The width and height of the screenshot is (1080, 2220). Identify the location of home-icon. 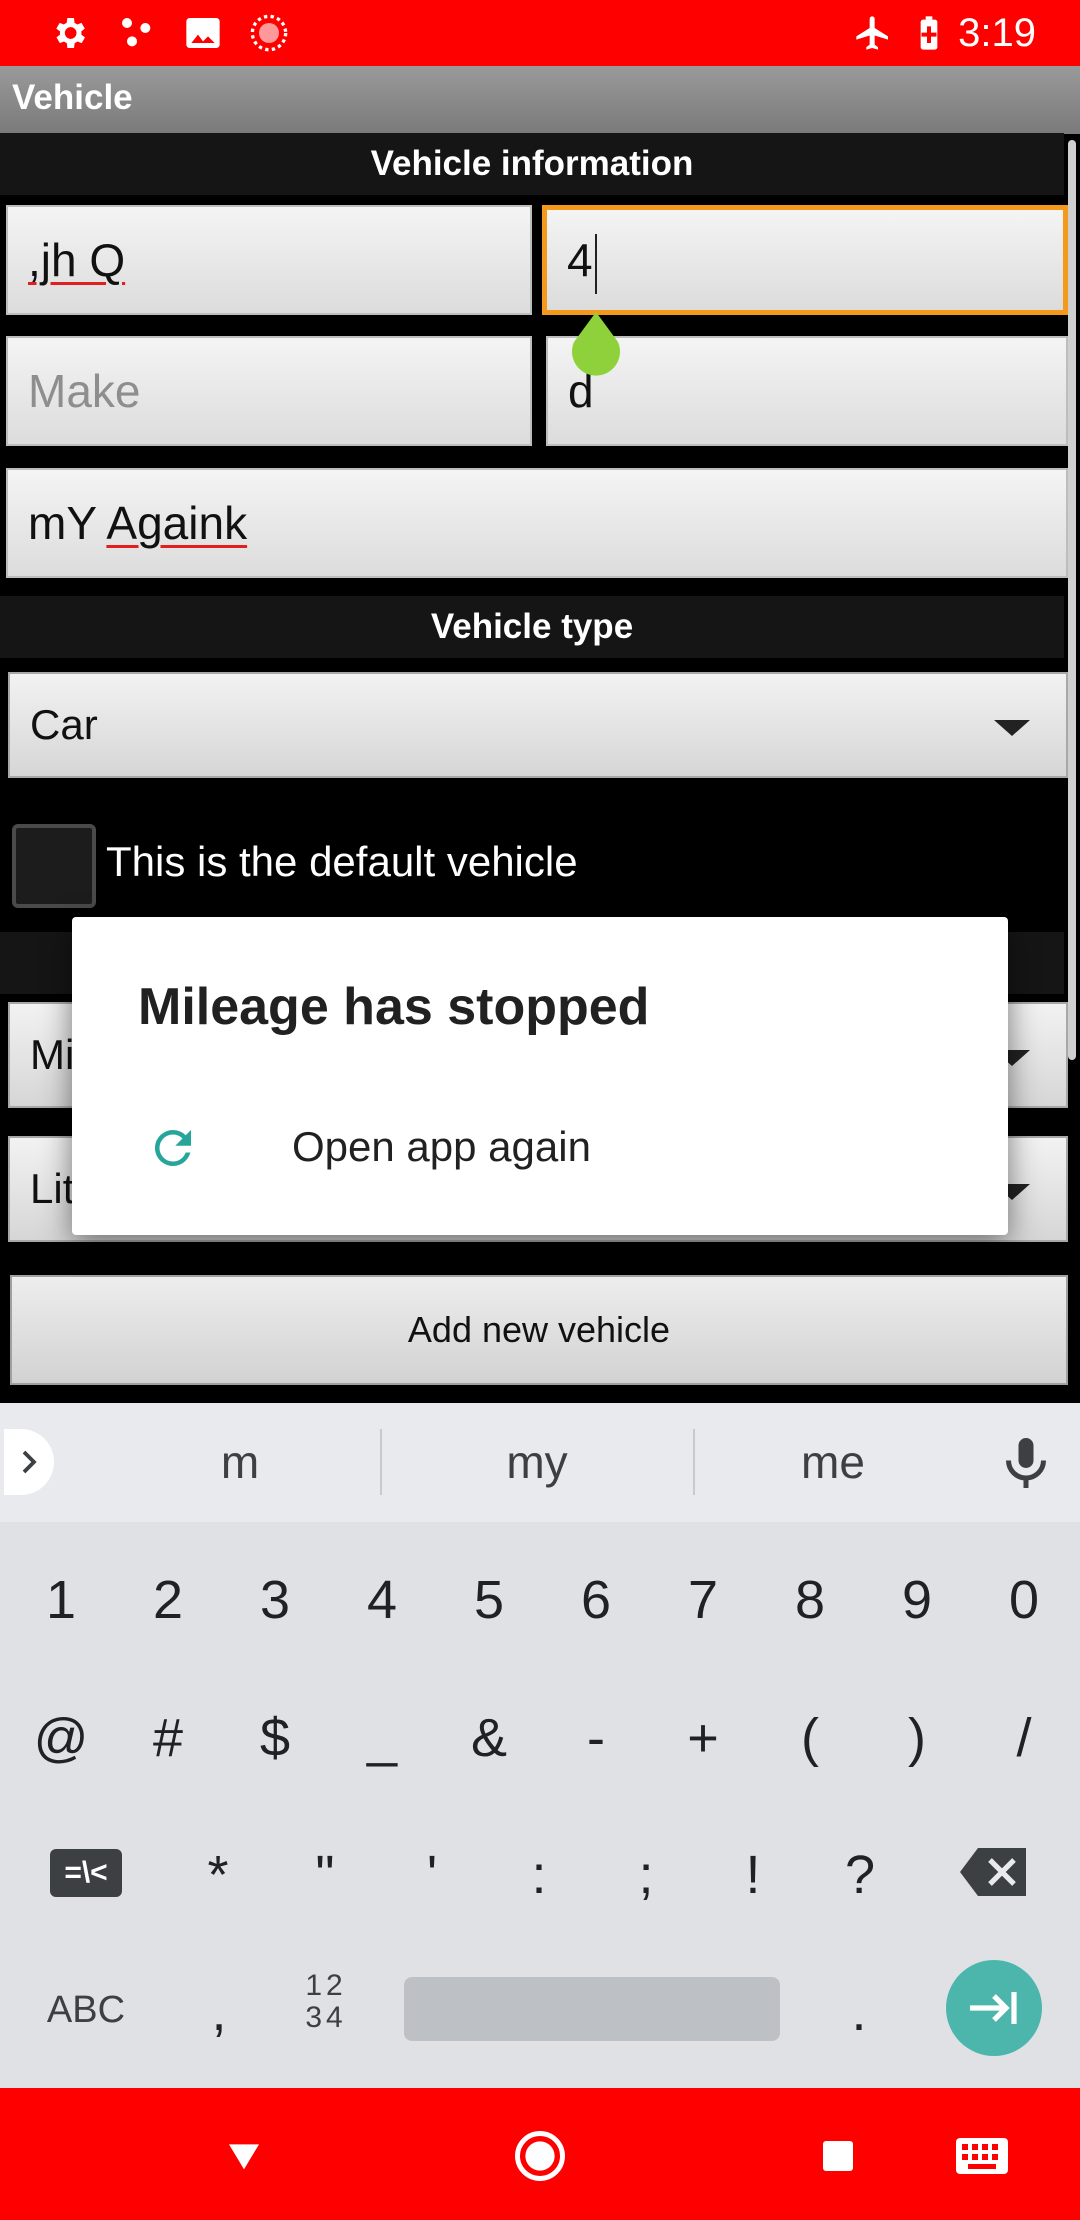
(540, 2156).